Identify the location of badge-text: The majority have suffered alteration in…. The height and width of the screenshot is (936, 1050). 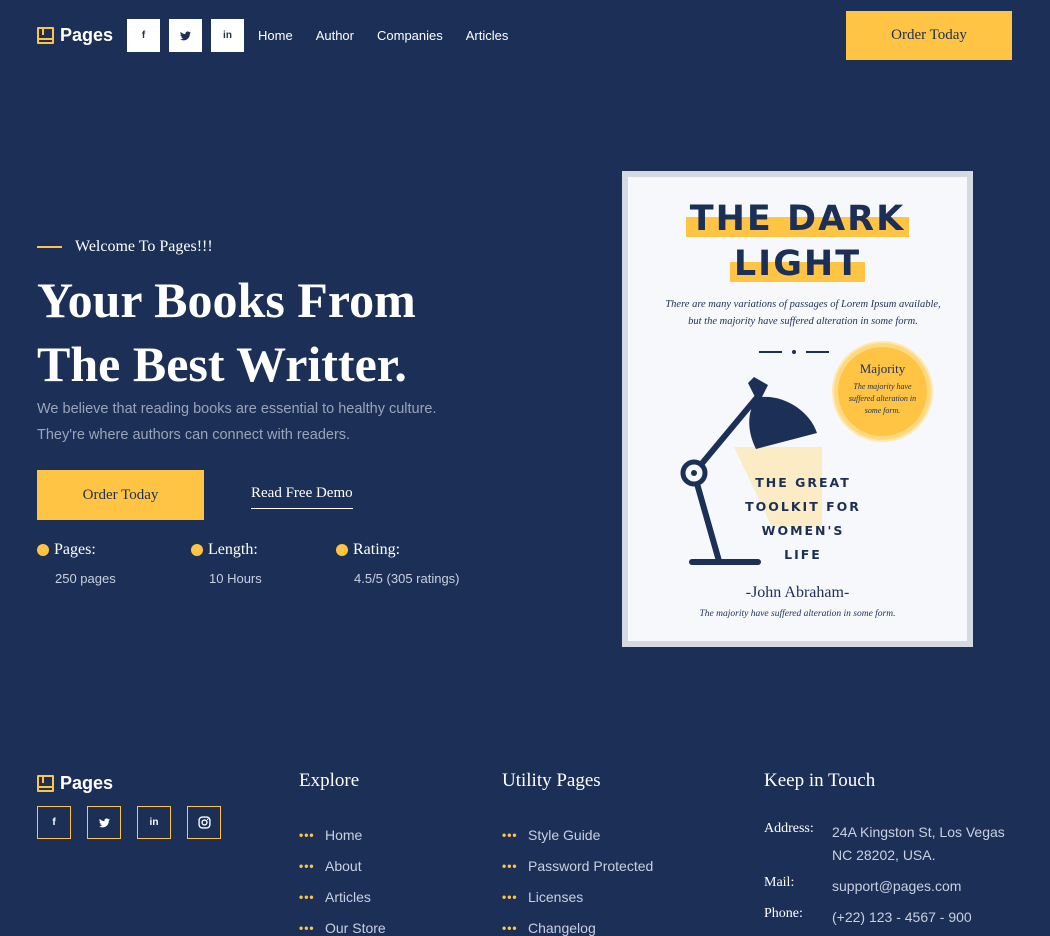
(882, 398).